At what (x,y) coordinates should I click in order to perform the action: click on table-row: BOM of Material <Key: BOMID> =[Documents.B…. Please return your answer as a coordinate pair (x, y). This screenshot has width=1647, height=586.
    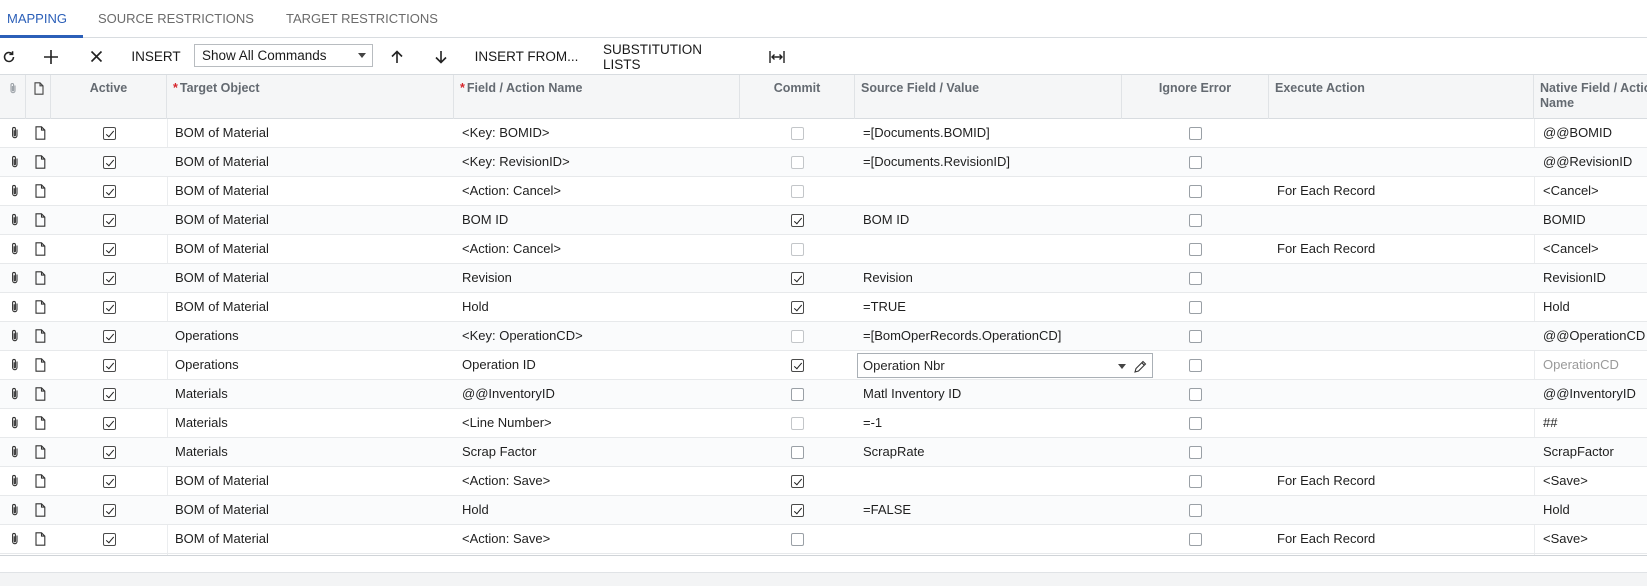
    Looking at the image, I should click on (823, 133).